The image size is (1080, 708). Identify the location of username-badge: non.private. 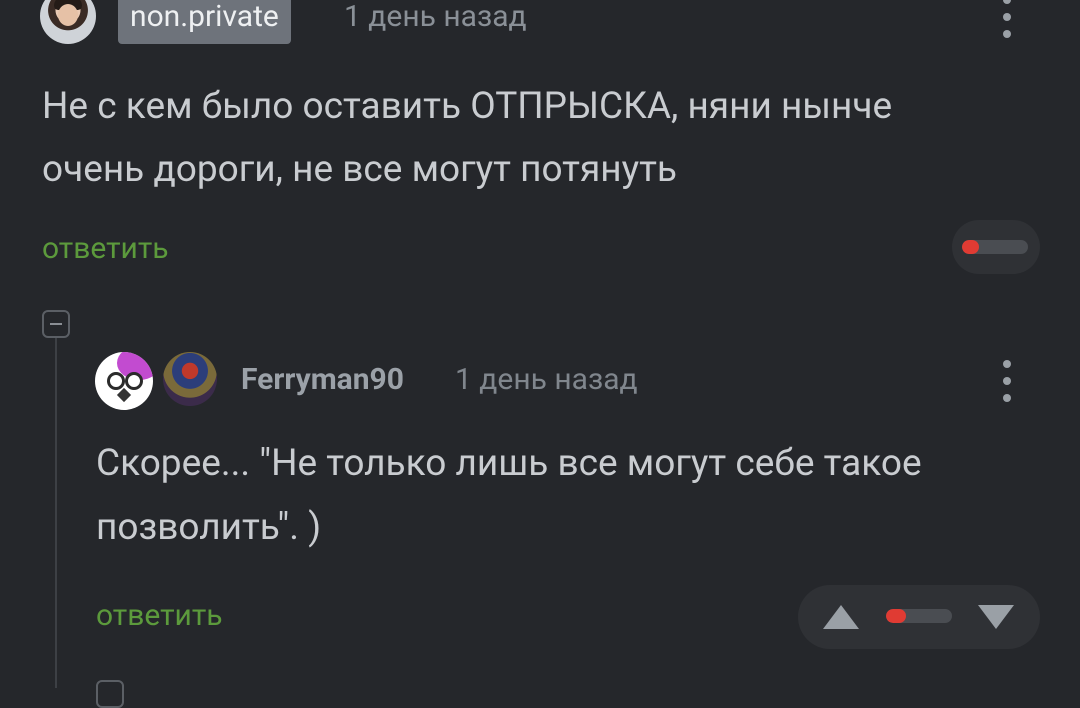
(204, 22).